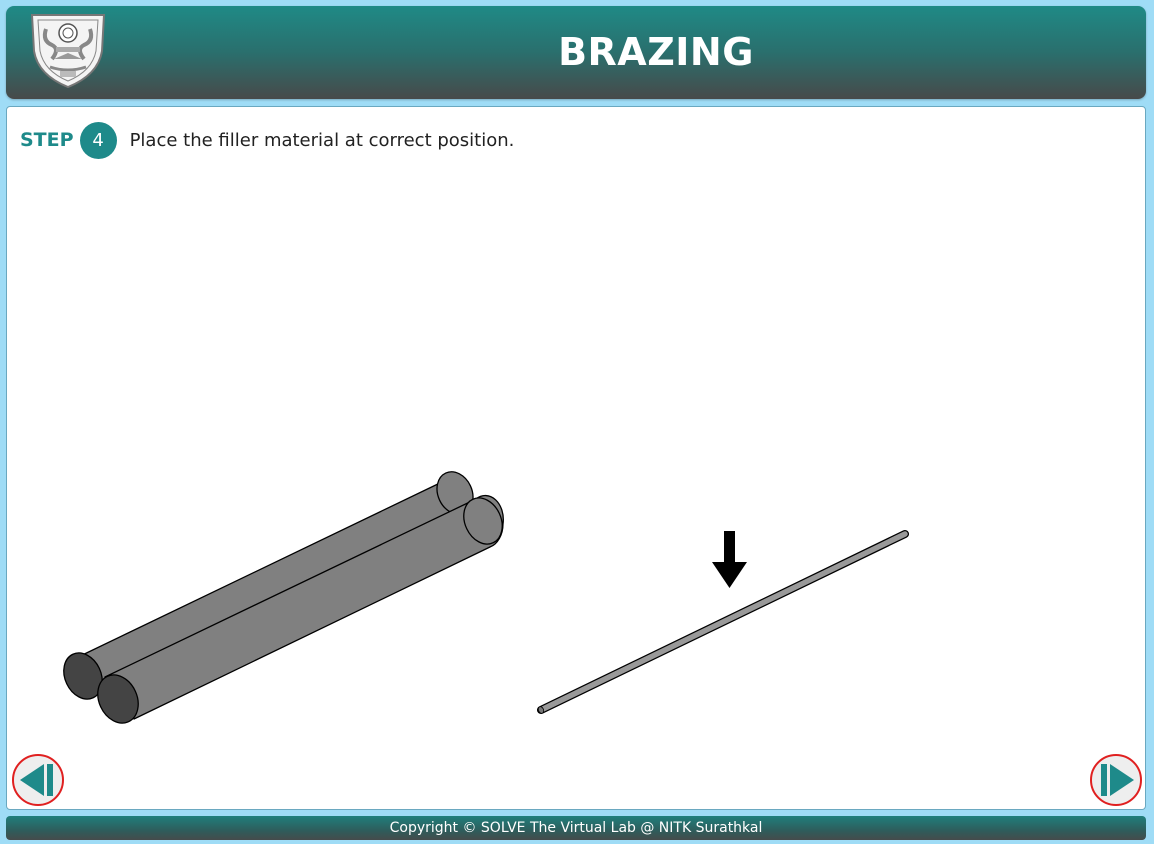  I want to click on header-bar: BRAZING, so click(576, 52).